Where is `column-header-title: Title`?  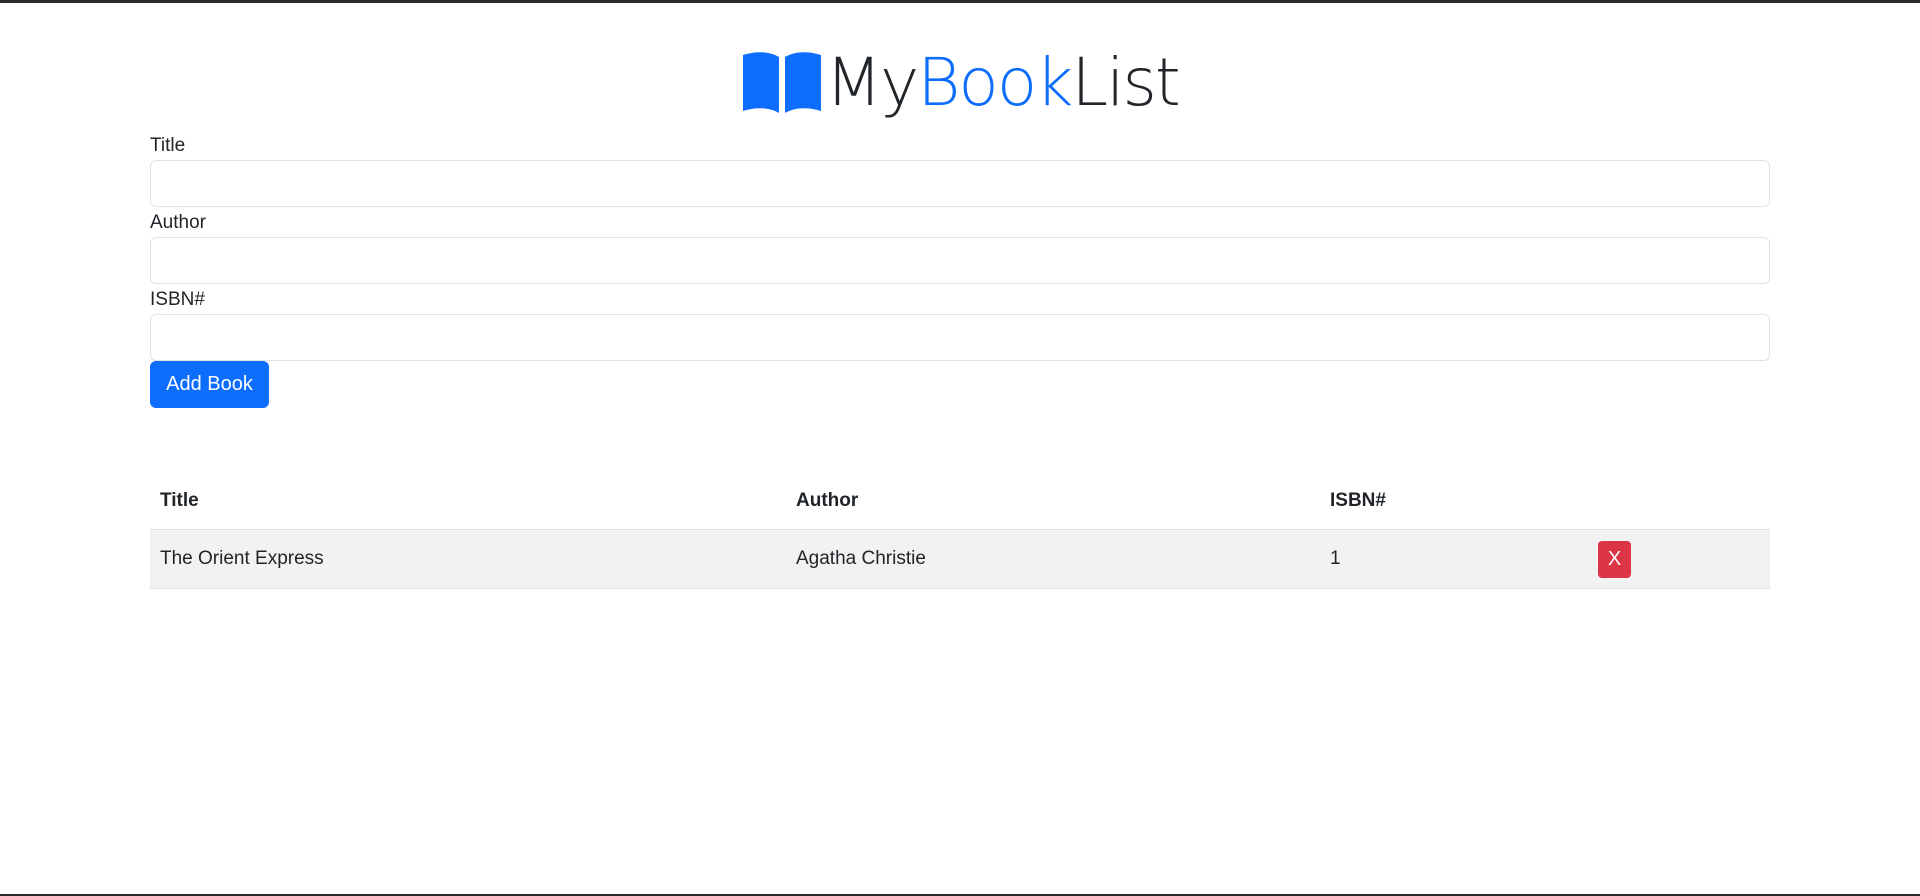
column-header-title: Title is located at coordinates (468, 501).